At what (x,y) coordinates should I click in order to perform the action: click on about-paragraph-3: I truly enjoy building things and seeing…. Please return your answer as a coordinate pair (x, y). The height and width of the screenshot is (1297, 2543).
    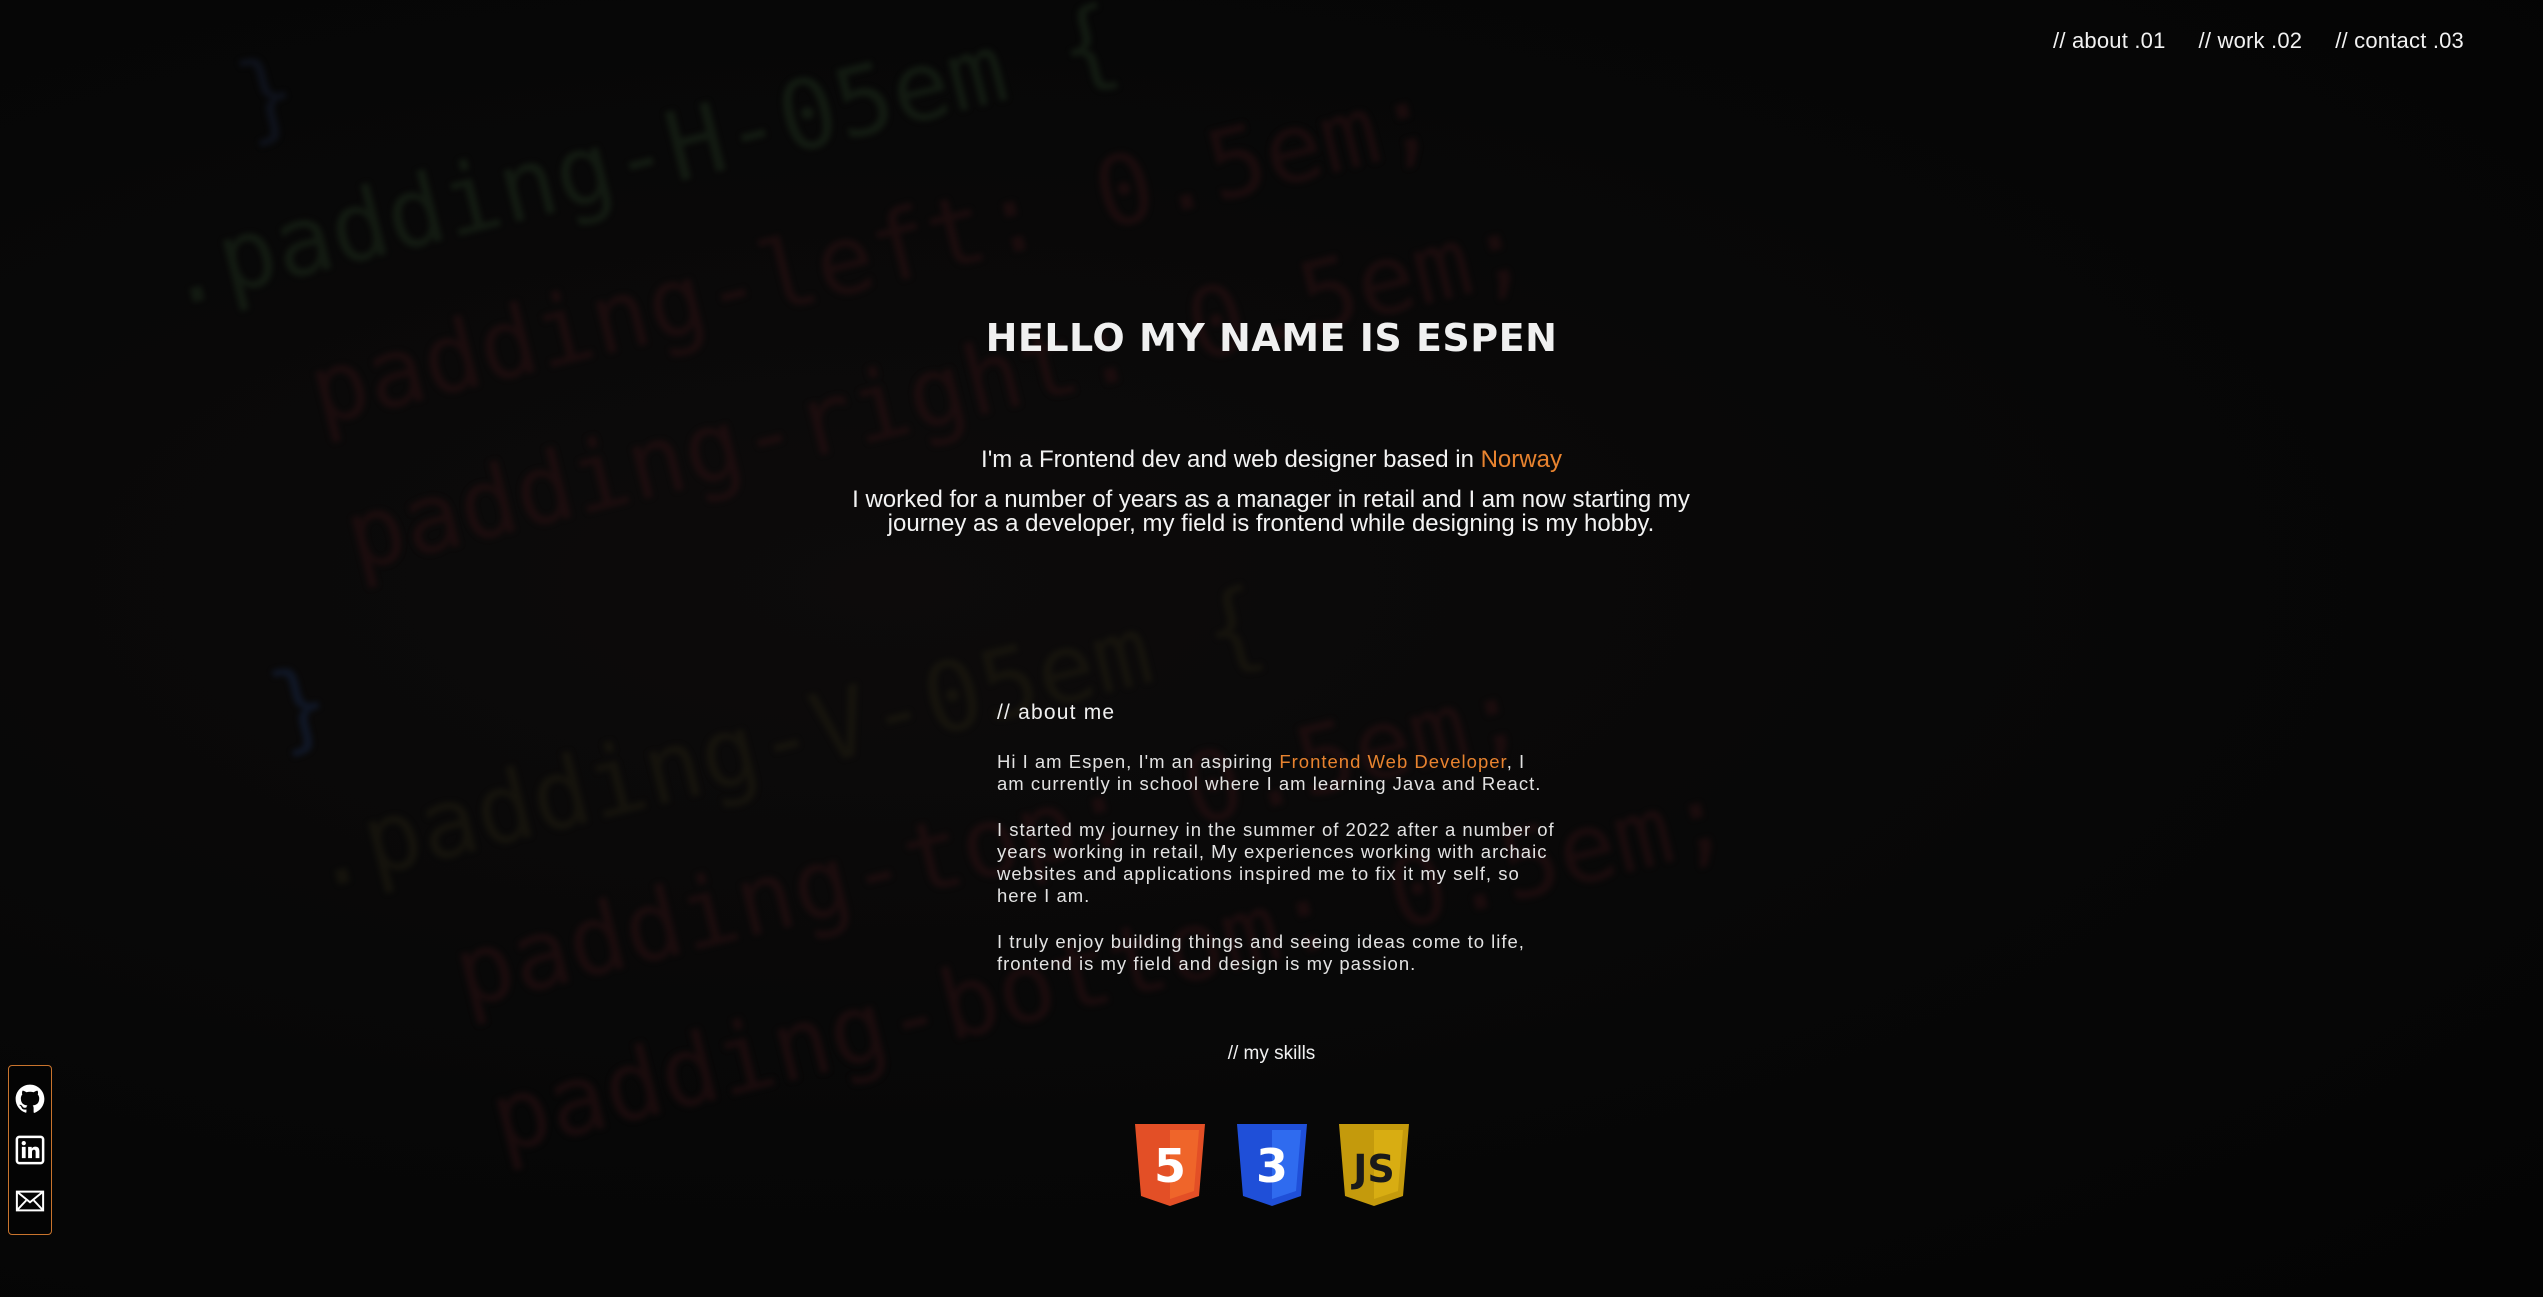
    Looking at the image, I should click on (1261, 952).